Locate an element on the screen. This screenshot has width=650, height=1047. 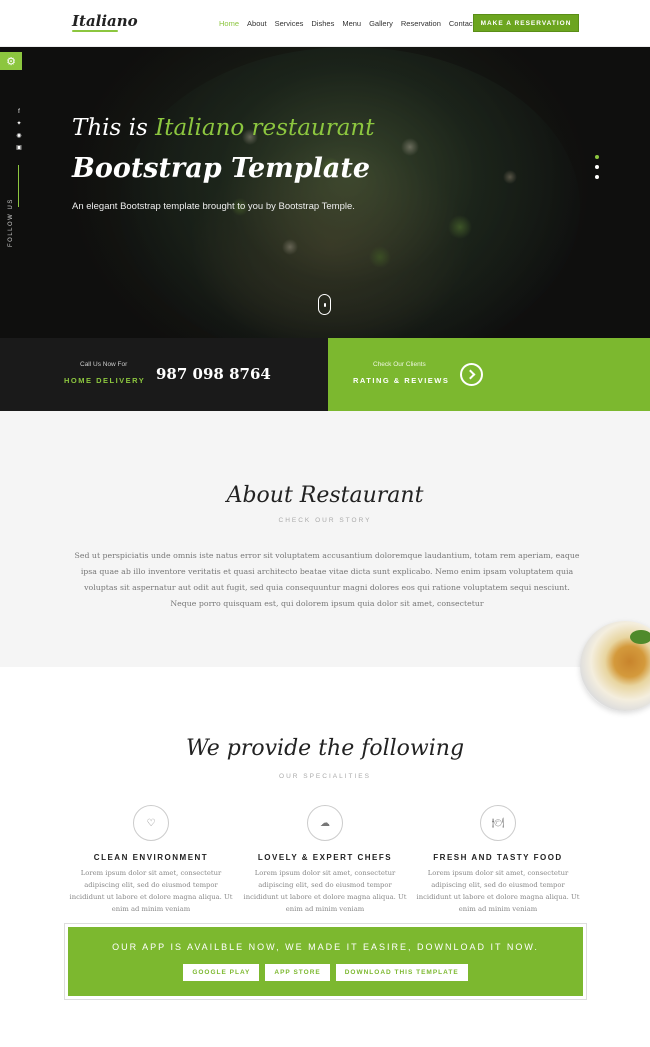
follow-divider is located at coordinates (18, 186).